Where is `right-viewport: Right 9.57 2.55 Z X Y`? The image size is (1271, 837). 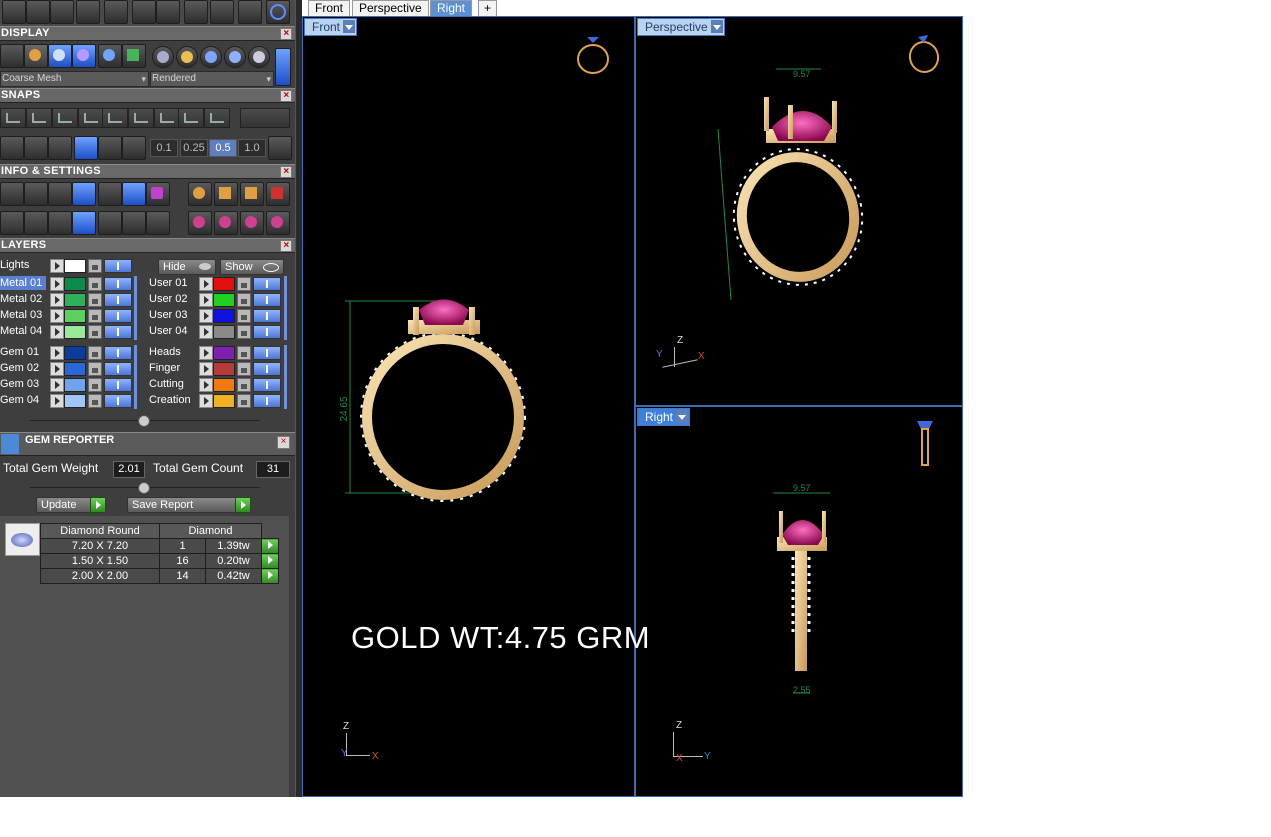 right-viewport: Right 9.57 2.55 Z X Y is located at coordinates (799, 601).